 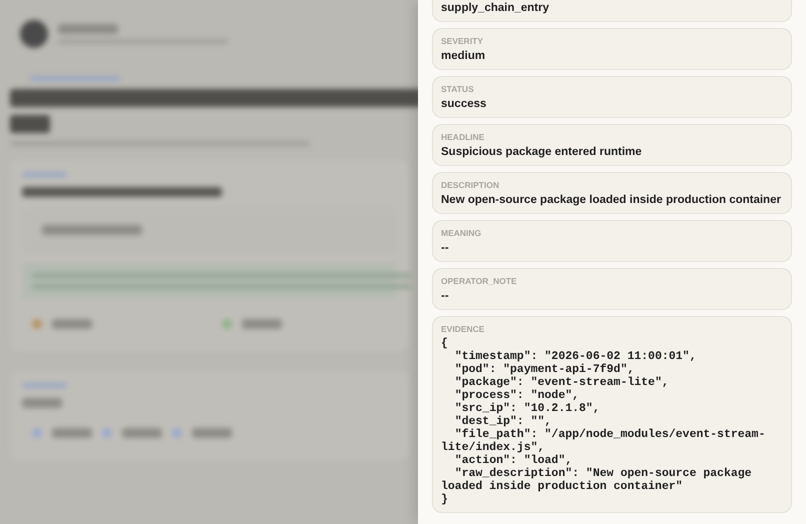 I want to click on field-value: supply_chain_entry, so click(x=495, y=8).